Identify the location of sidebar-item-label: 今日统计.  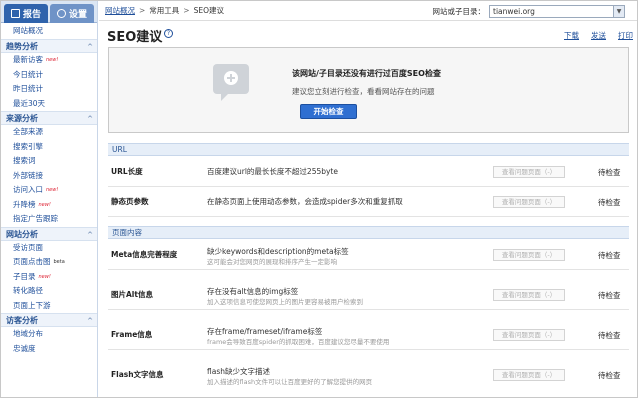
(28, 74).